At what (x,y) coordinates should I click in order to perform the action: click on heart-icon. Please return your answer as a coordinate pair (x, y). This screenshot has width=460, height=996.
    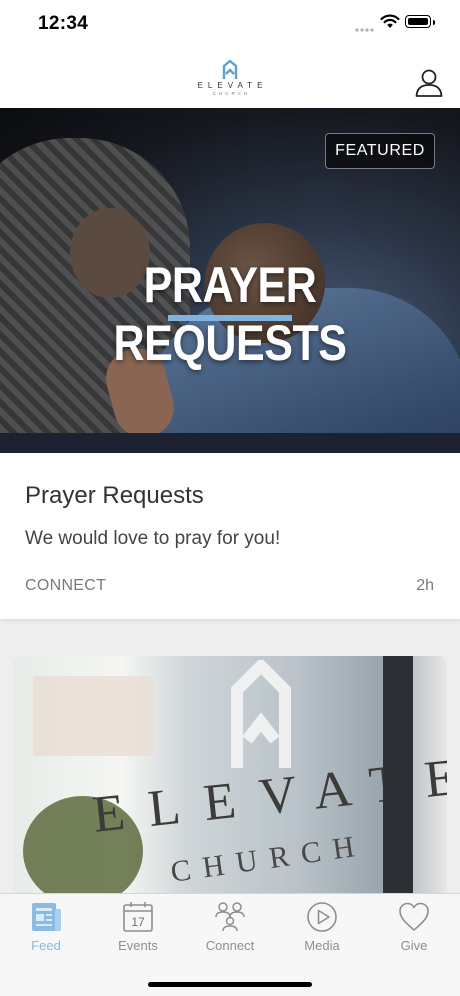
    Looking at the image, I should click on (414, 916).